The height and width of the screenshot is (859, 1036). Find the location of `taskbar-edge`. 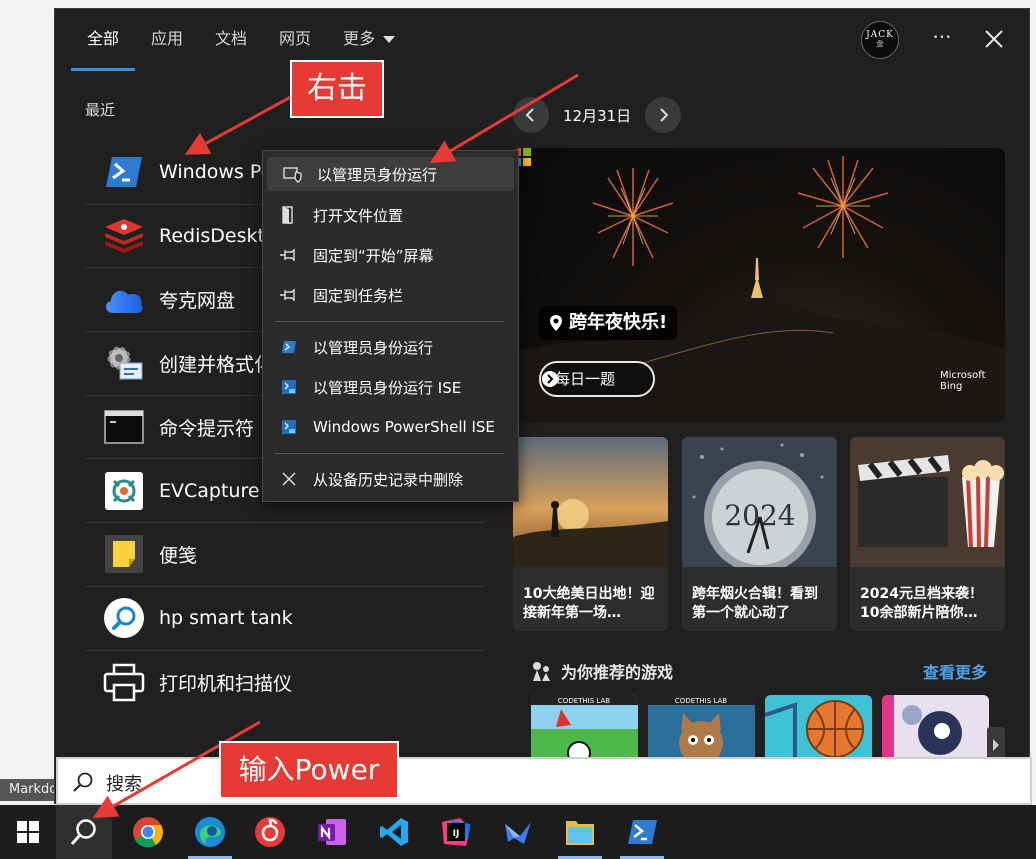

taskbar-edge is located at coordinates (210, 832).